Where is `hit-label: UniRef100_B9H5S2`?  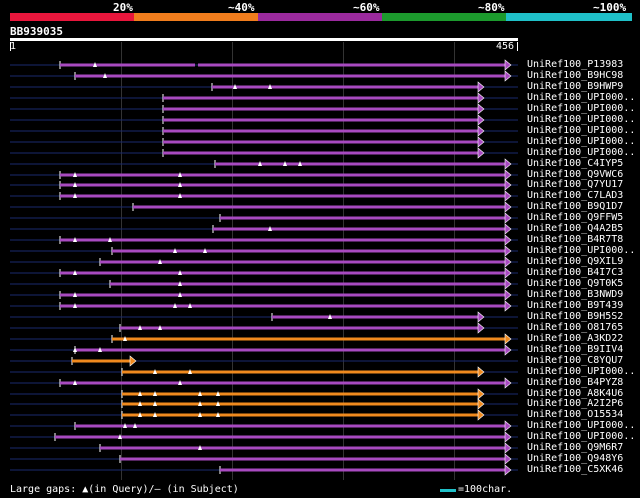
hit-label: UniRef100_B9H5S2 is located at coordinates (575, 316).